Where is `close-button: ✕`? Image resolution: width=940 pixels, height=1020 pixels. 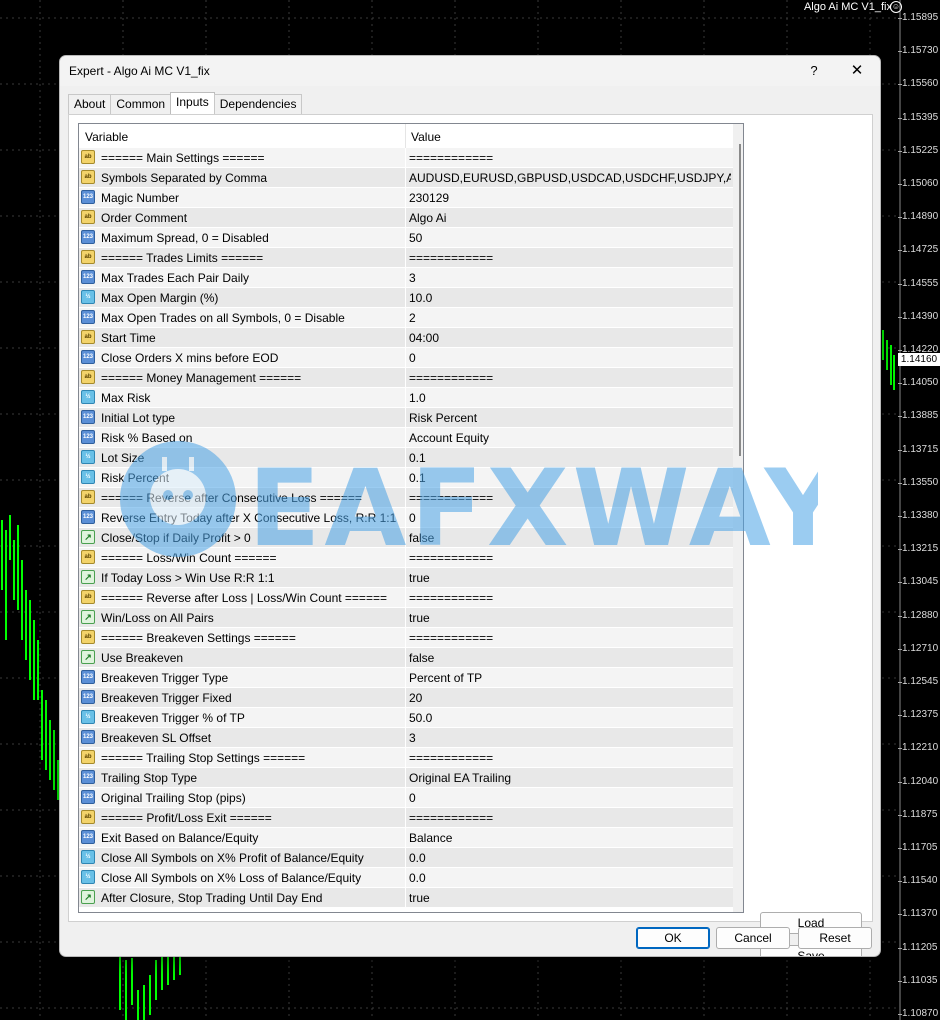
close-button: ✕ is located at coordinates (857, 71).